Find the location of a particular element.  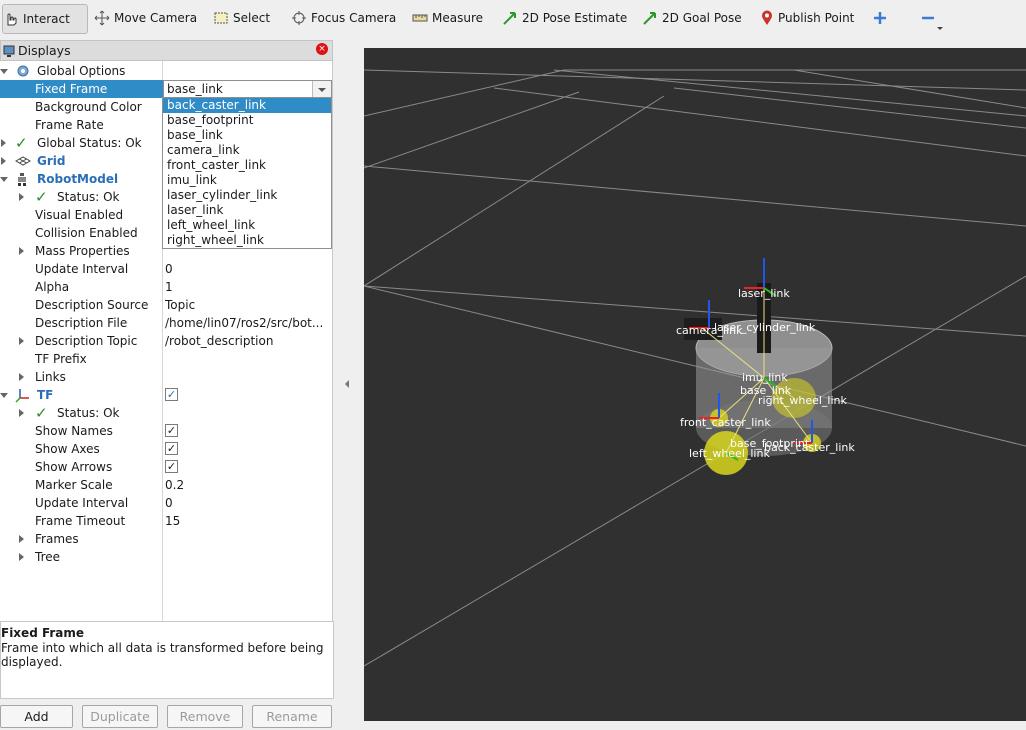

update-interval-value: 0 is located at coordinates (169, 269).